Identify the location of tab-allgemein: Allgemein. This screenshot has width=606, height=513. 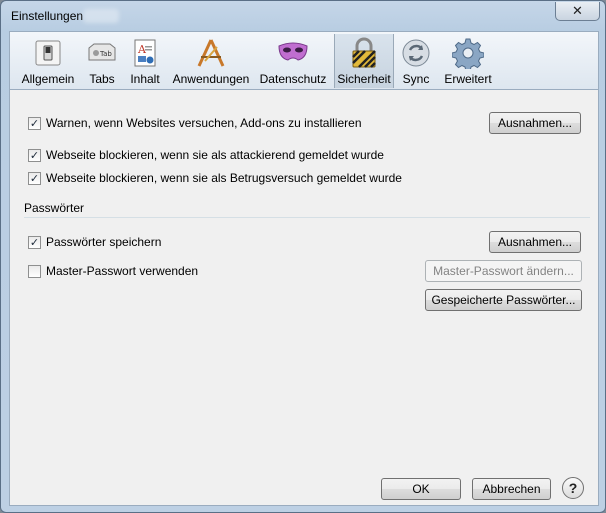
(48, 61).